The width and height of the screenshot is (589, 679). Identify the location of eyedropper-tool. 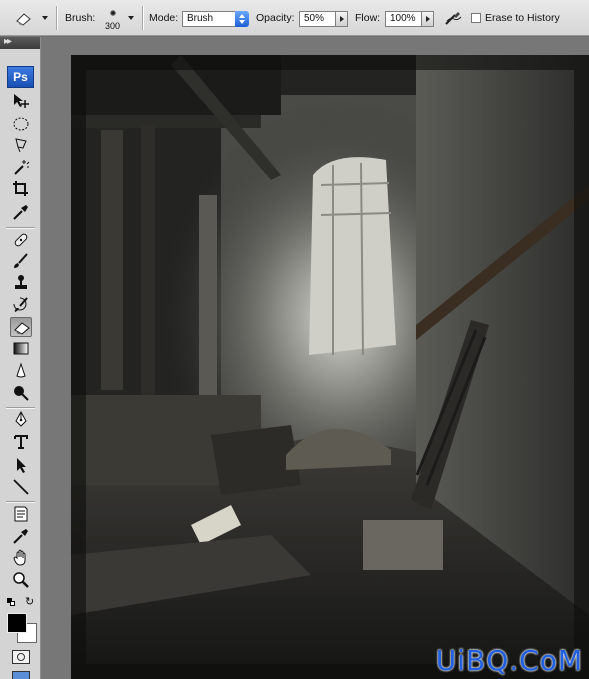
(21, 212).